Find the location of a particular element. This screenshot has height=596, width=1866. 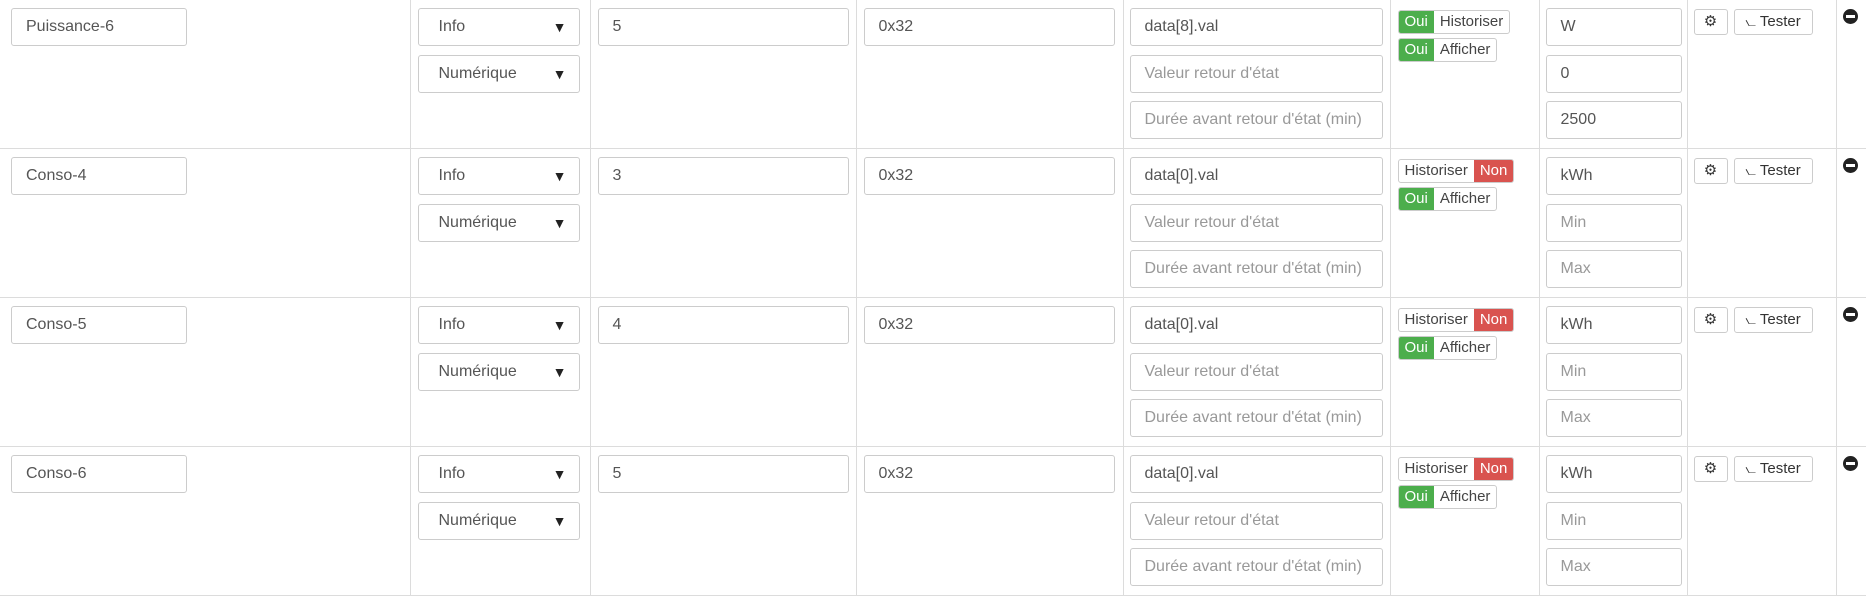

afficher-label: Afficher is located at coordinates (1465, 496).